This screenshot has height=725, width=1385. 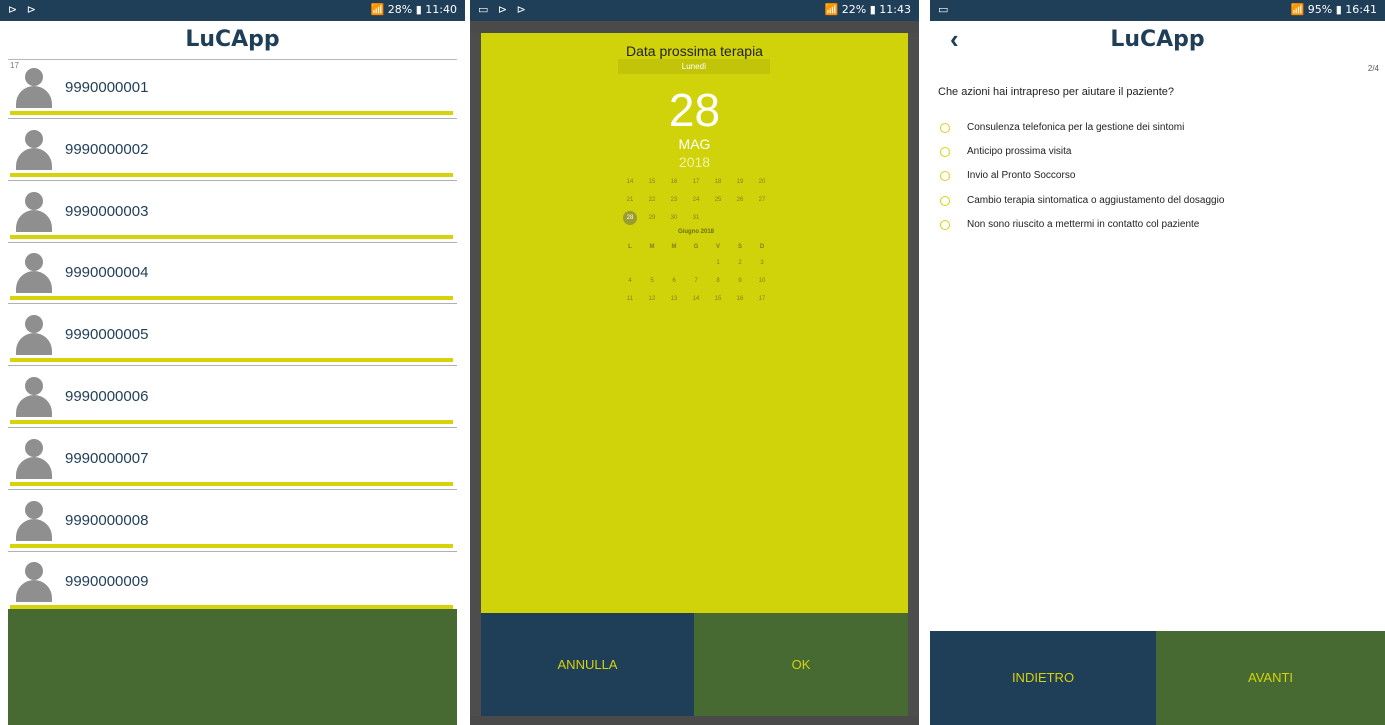 What do you see at coordinates (107, 273) in the screenshot?
I see `patient-id: 9990000004` at bounding box center [107, 273].